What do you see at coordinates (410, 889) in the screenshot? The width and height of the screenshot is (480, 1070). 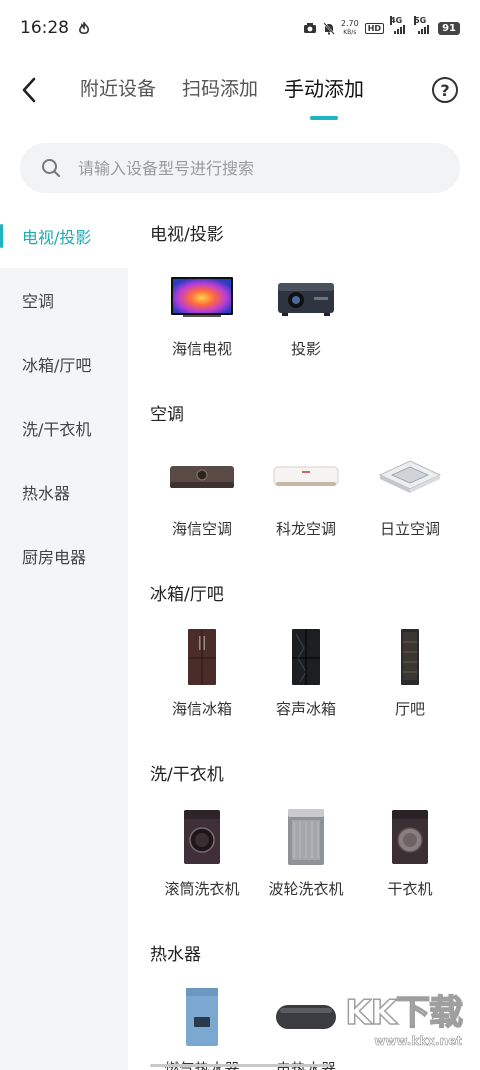 I see `device-label: 干衣机` at bounding box center [410, 889].